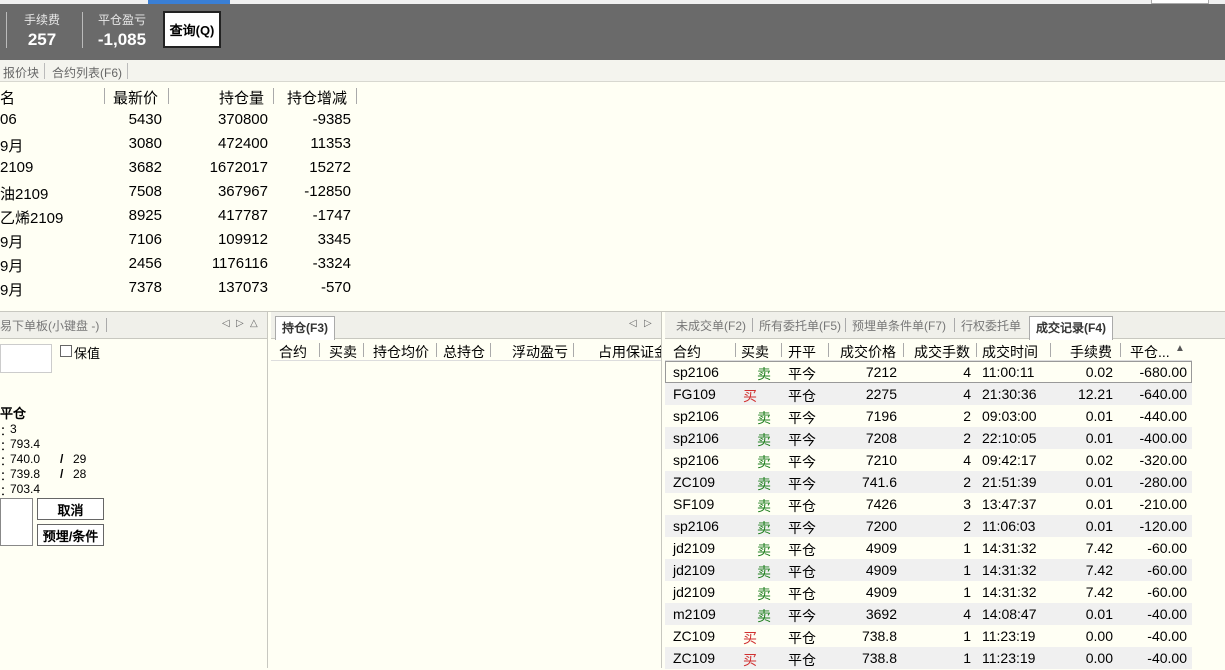  Describe the element at coordinates (401, 351) in the screenshot. I see `col-avg-price: 持仓均价` at that location.